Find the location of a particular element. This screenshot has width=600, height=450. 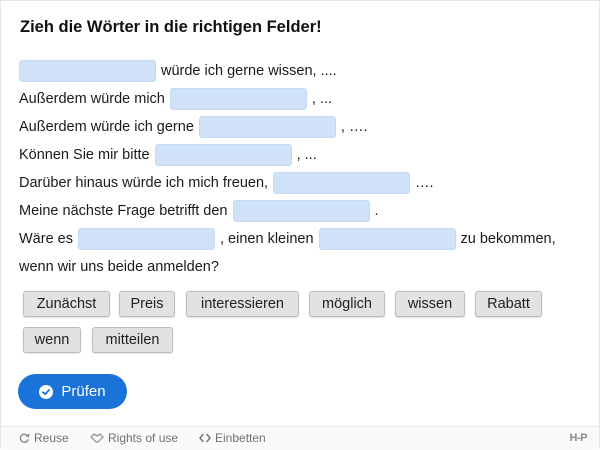

handshake-icon is located at coordinates (97, 438).